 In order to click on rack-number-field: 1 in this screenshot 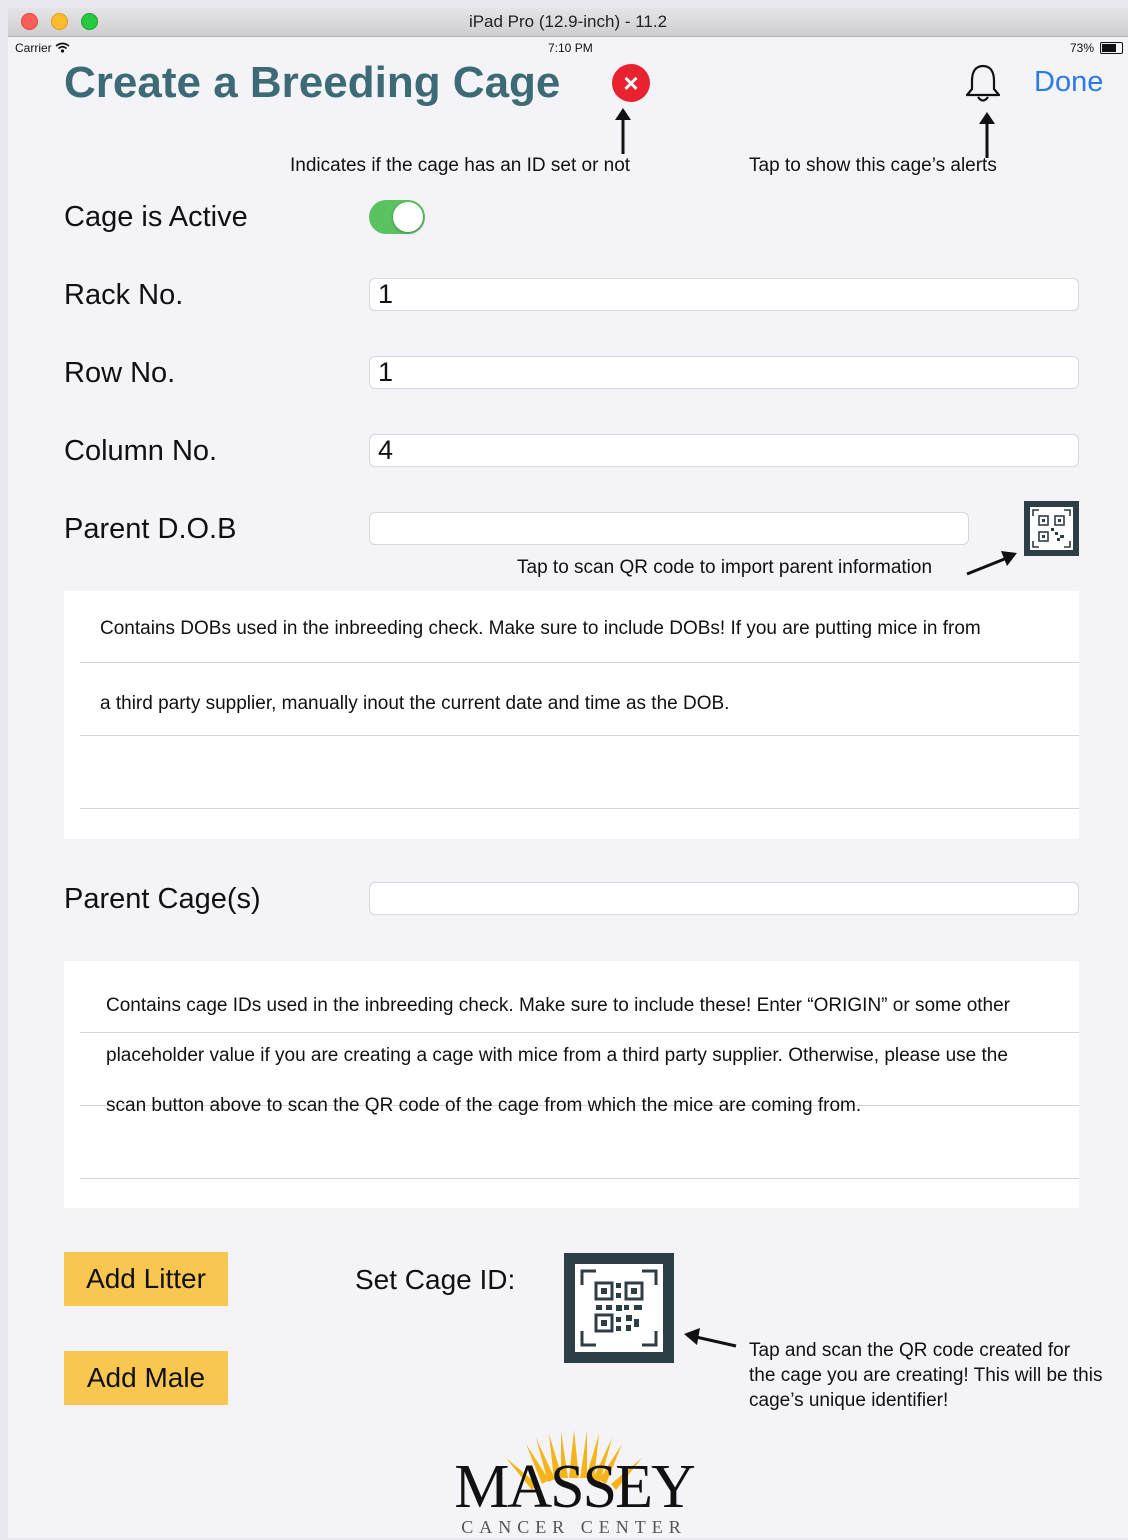, I will do `click(724, 294)`.